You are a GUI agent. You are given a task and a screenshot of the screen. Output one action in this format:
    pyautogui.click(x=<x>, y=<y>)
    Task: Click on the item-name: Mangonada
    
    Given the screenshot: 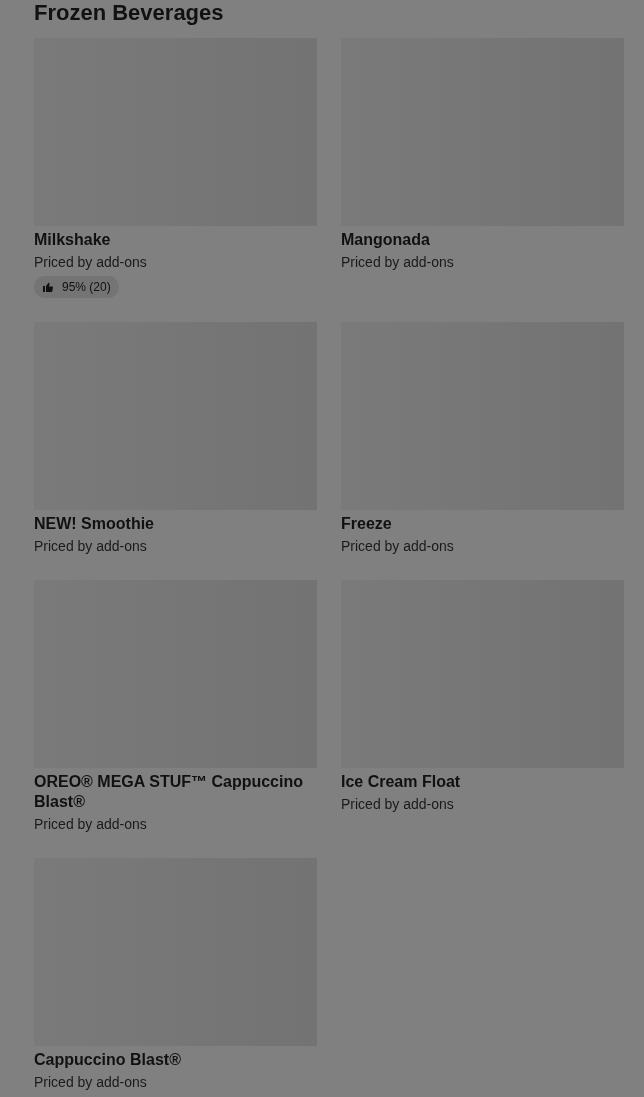 What is the action you would take?
    pyautogui.click(x=386, y=240)
    